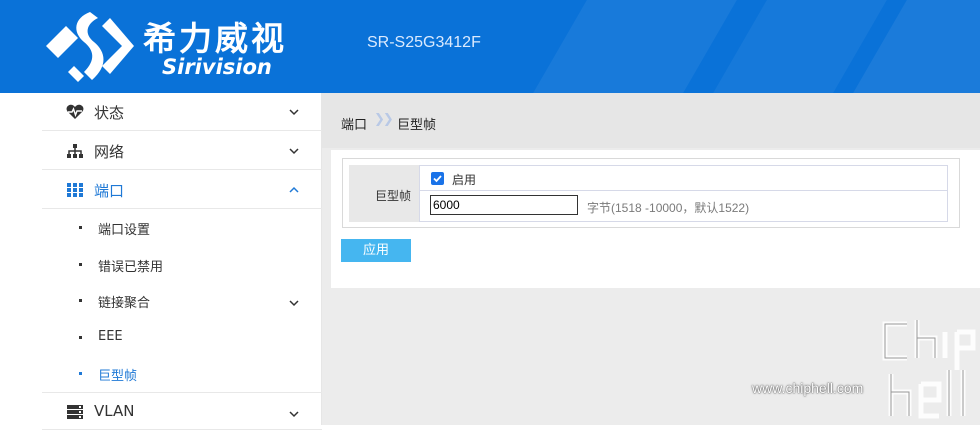 The height and width of the screenshot is (430, 980). Describe the element at coordinates (635, 46) in the screenshot. I see `banner-stripe` at that location.